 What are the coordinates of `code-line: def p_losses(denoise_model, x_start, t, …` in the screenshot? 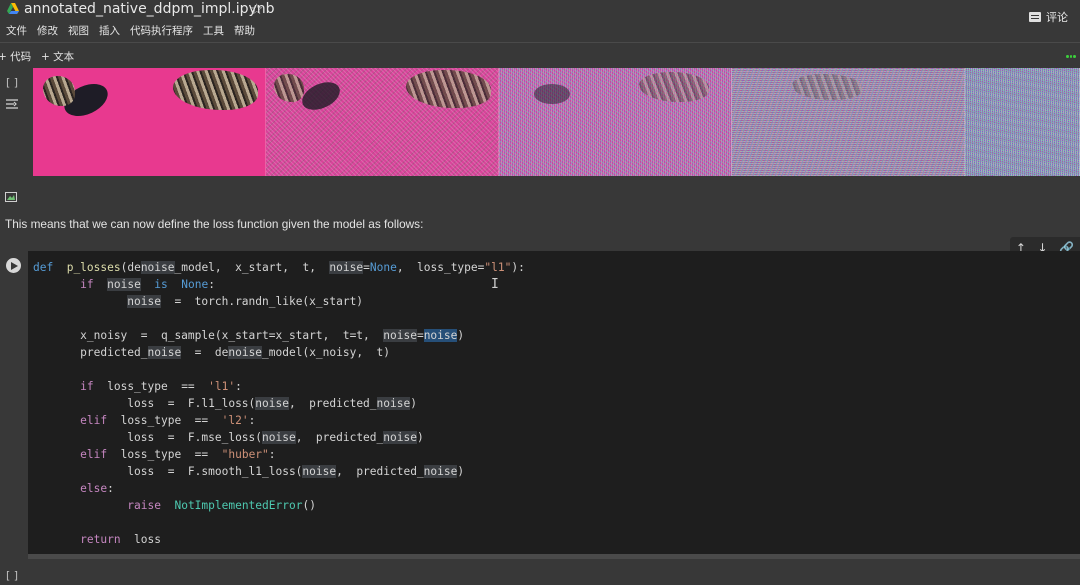 It's located at (279, 267).